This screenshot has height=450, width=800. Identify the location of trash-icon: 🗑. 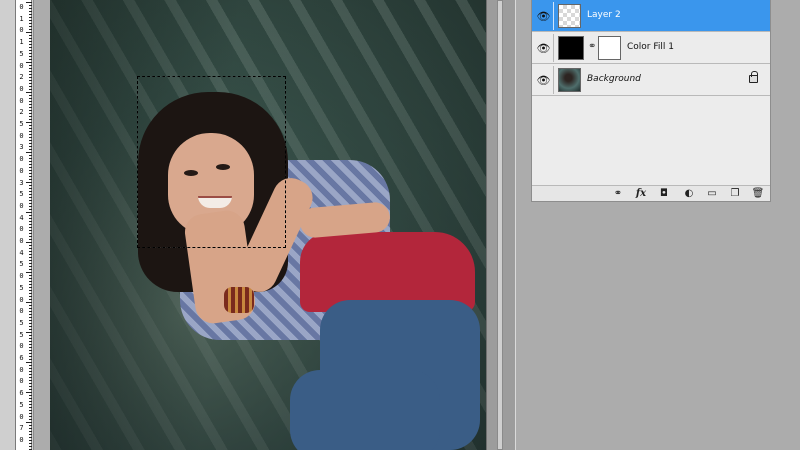
(758, 193).